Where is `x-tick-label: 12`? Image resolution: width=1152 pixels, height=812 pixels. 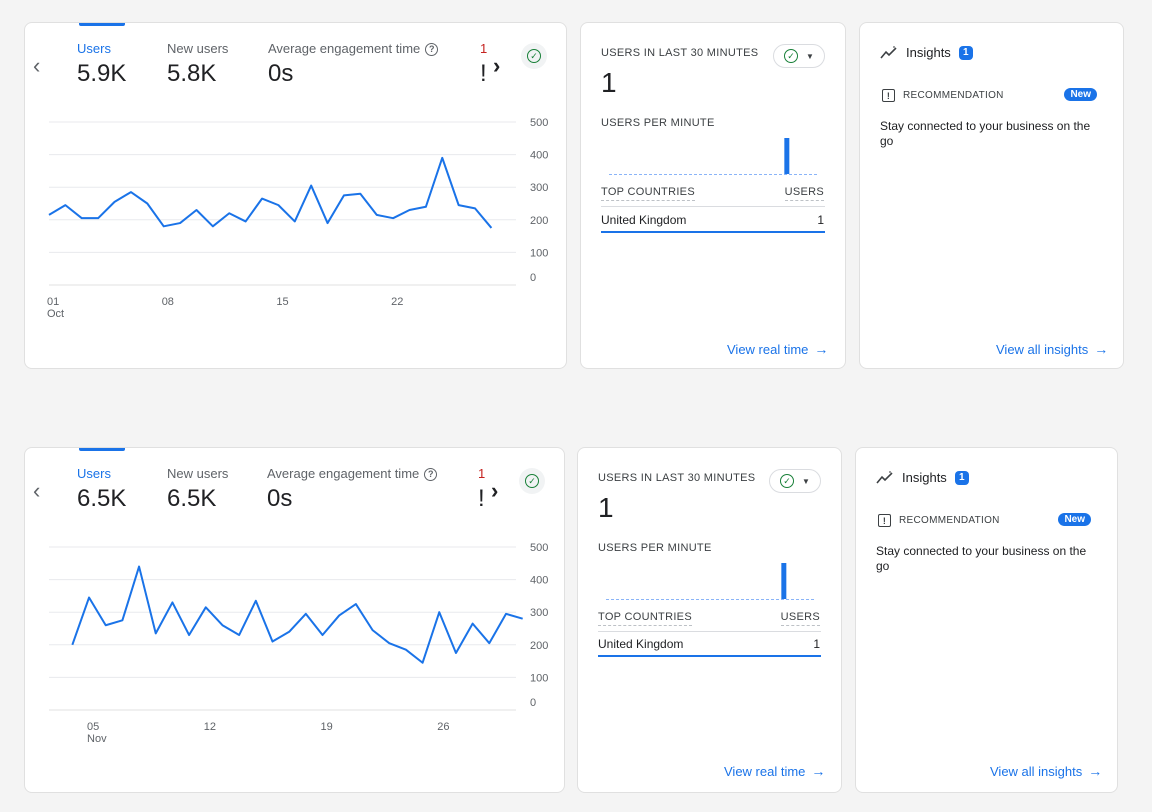
x-tick-label: 12 is located at coordinates (210, 727).